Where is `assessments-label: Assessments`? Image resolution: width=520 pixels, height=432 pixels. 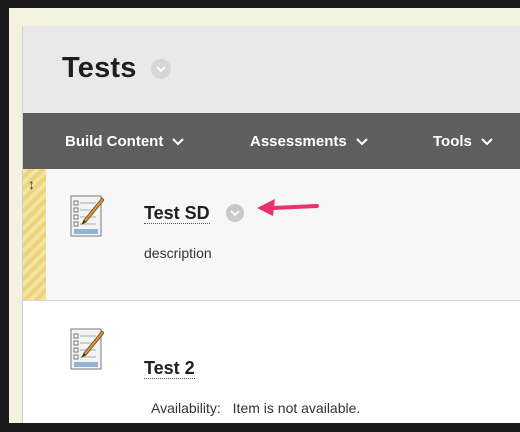
assessments-label: Assessments is located at coordinates (298, 141).